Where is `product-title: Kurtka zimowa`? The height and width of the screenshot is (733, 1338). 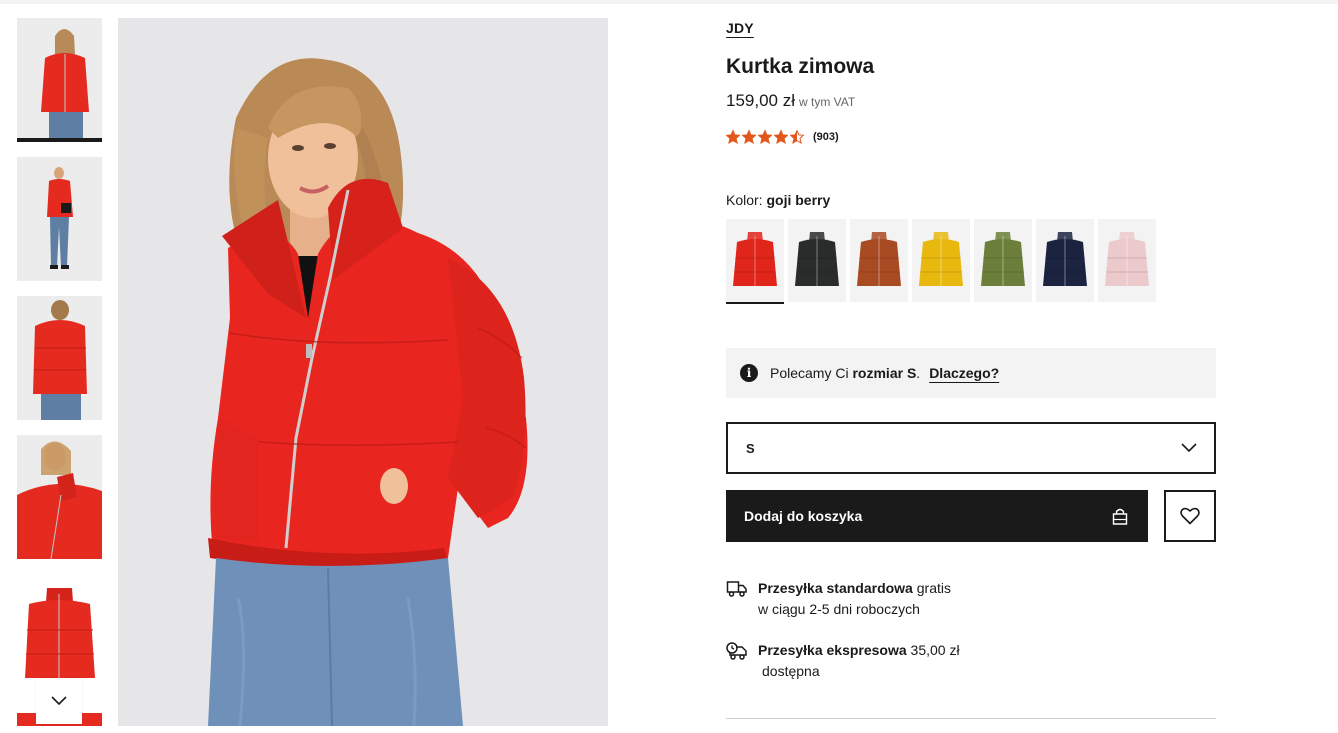 product-title: Kurtka zimowa is located at coordinates (800, 66).